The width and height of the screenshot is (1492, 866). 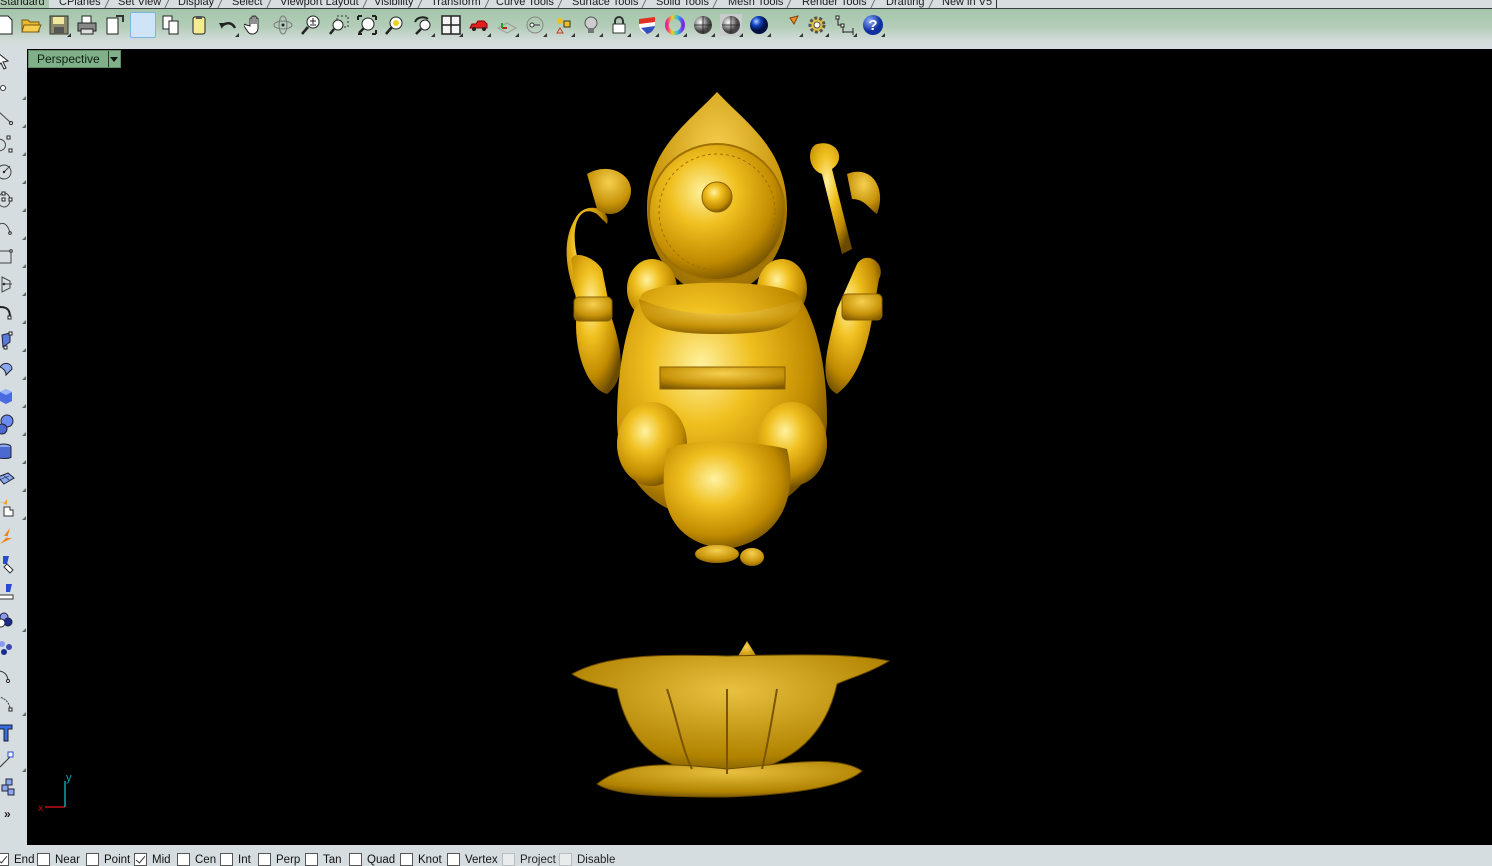 I want to click on tab-drafting: Drafting, so click(x=907, y=4).